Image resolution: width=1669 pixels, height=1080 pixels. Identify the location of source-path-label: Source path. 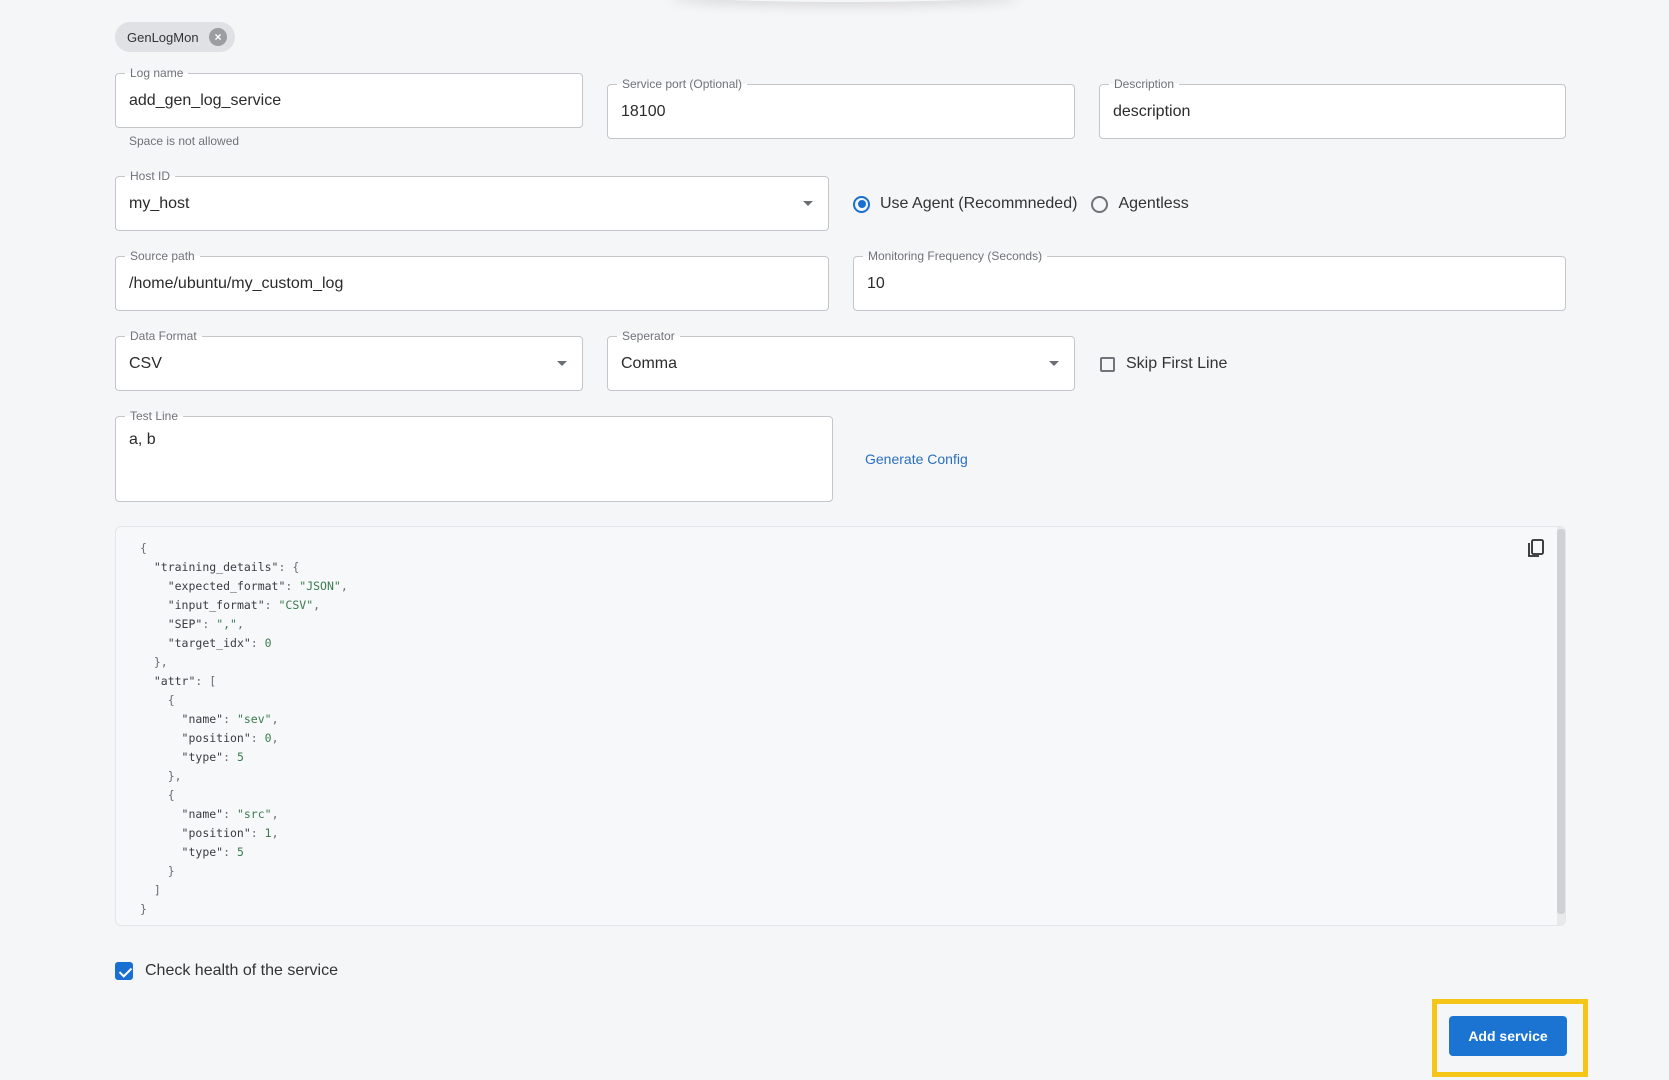
(162, 256).